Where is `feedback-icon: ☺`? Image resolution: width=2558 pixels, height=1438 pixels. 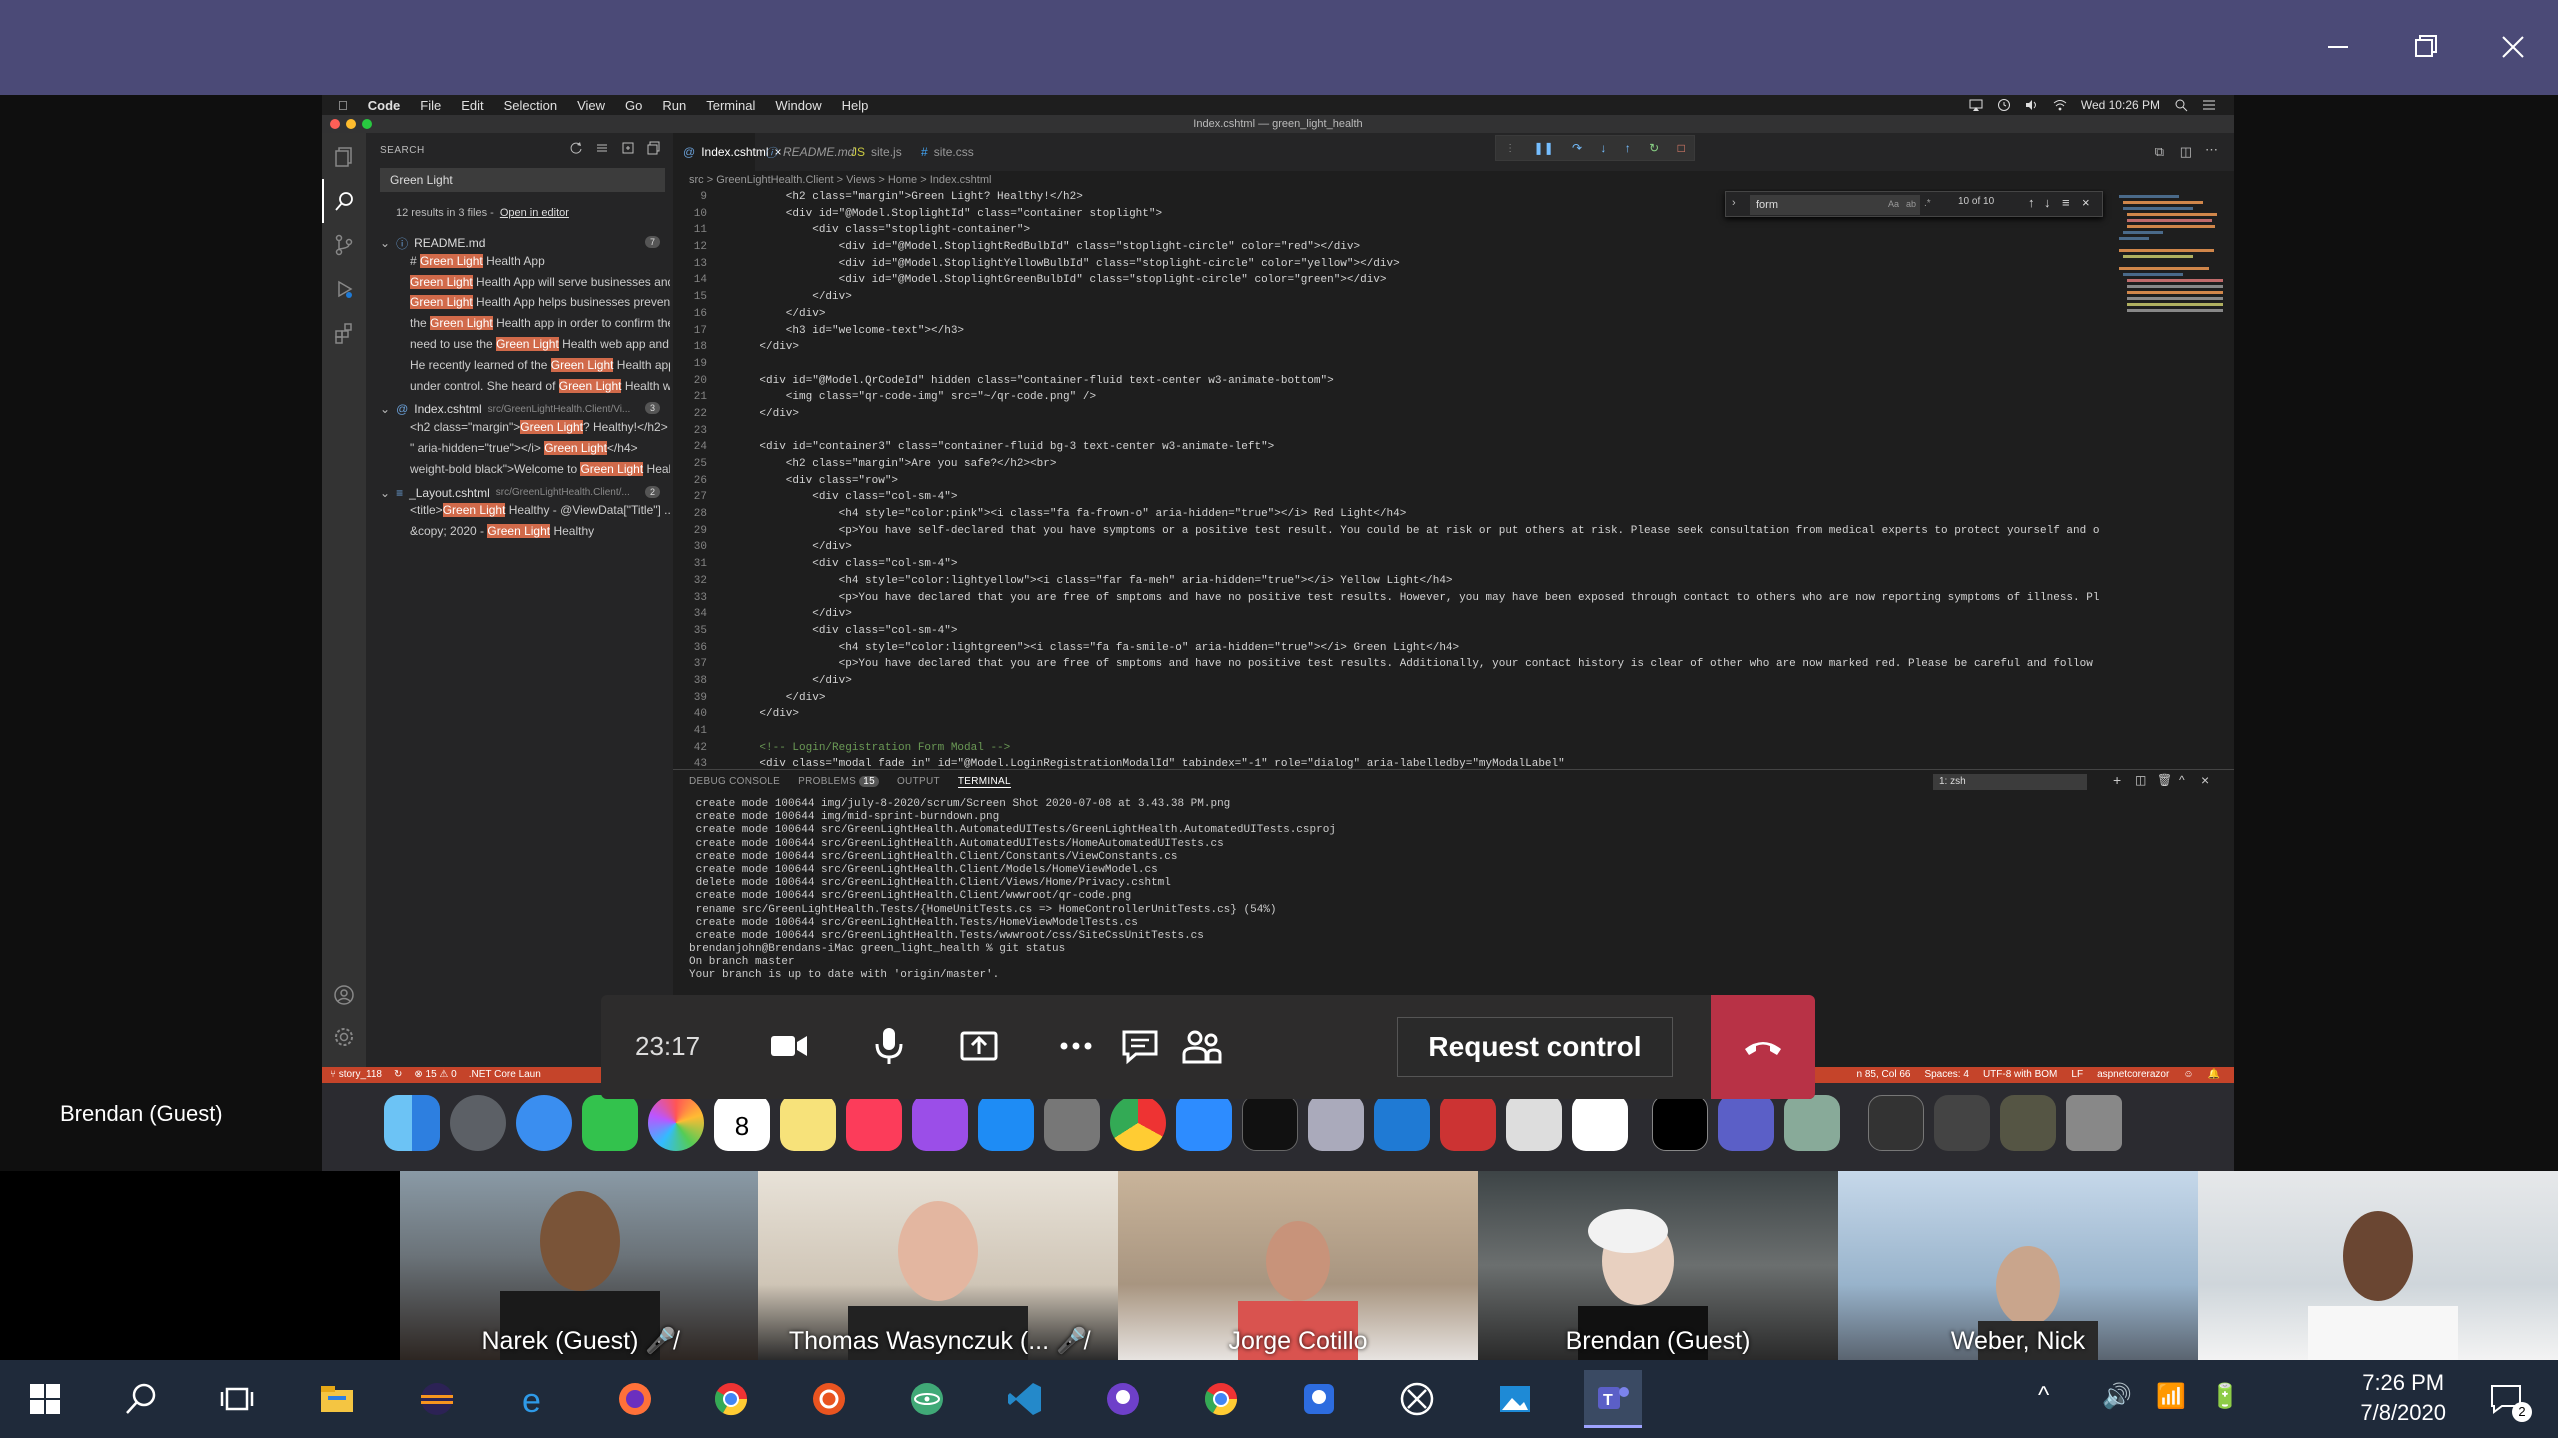 feedback-icon: ☺ is located at coordinates (2188, 1075).